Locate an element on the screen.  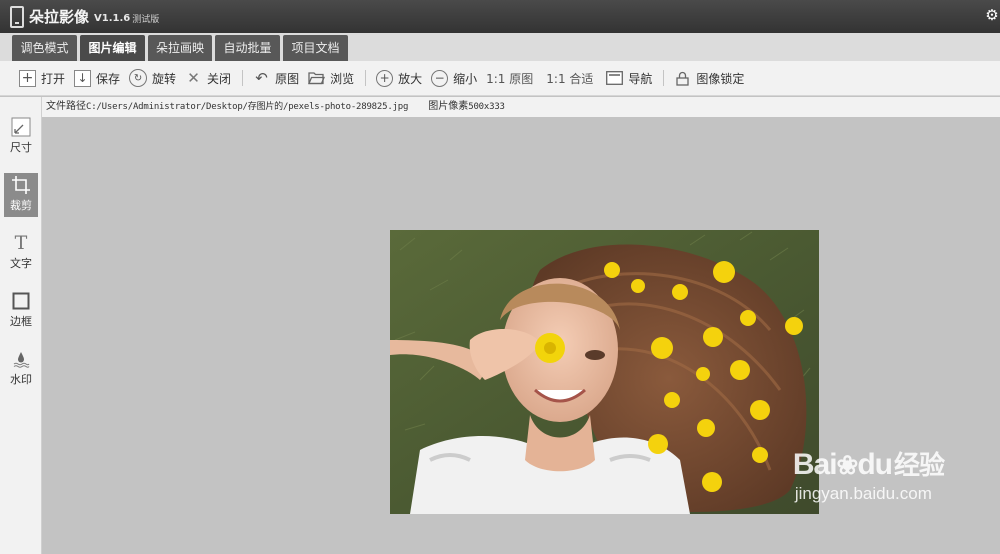
open-button: + 打开 is located at coordinates (42, 78).